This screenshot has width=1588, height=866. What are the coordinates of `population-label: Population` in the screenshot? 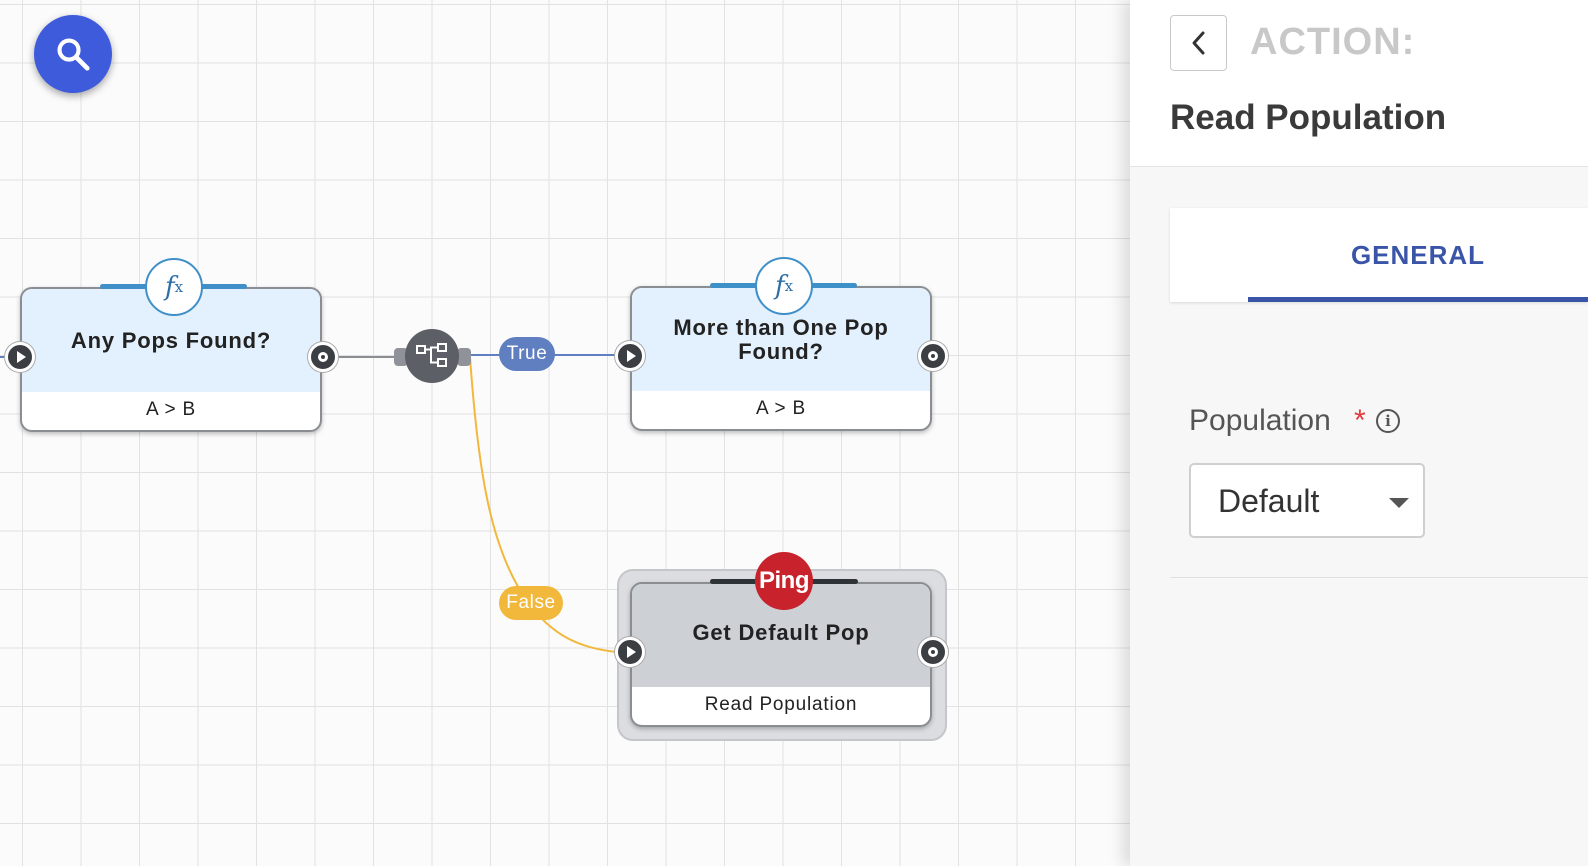 It's located at (1260, 420).